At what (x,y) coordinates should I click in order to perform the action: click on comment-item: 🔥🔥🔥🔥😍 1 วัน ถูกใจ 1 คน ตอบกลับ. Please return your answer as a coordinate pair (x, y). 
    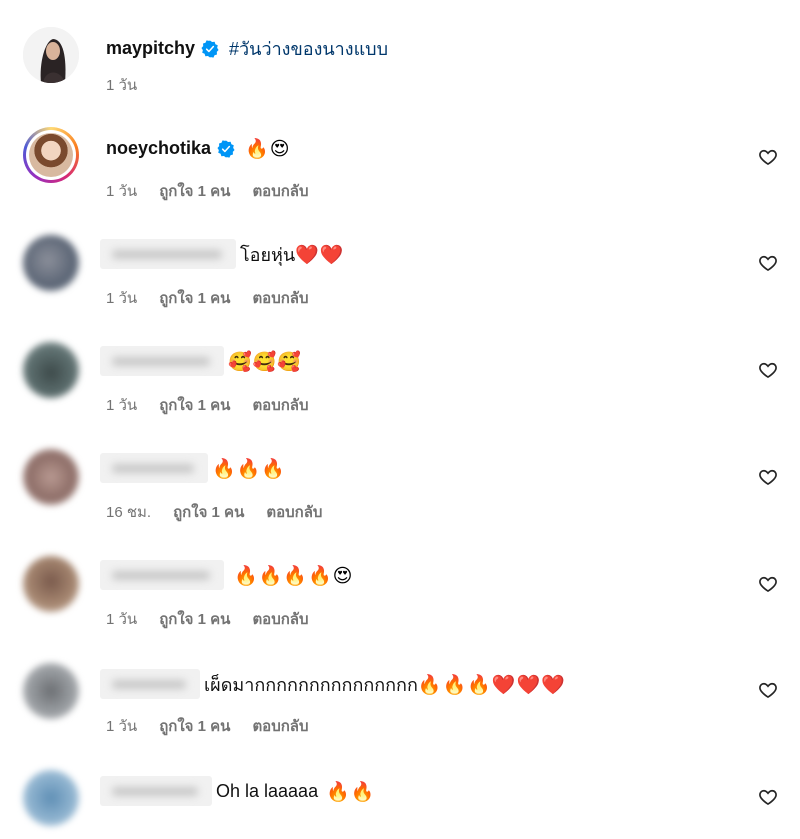
    Looking at the image, I should click on (400, 588).